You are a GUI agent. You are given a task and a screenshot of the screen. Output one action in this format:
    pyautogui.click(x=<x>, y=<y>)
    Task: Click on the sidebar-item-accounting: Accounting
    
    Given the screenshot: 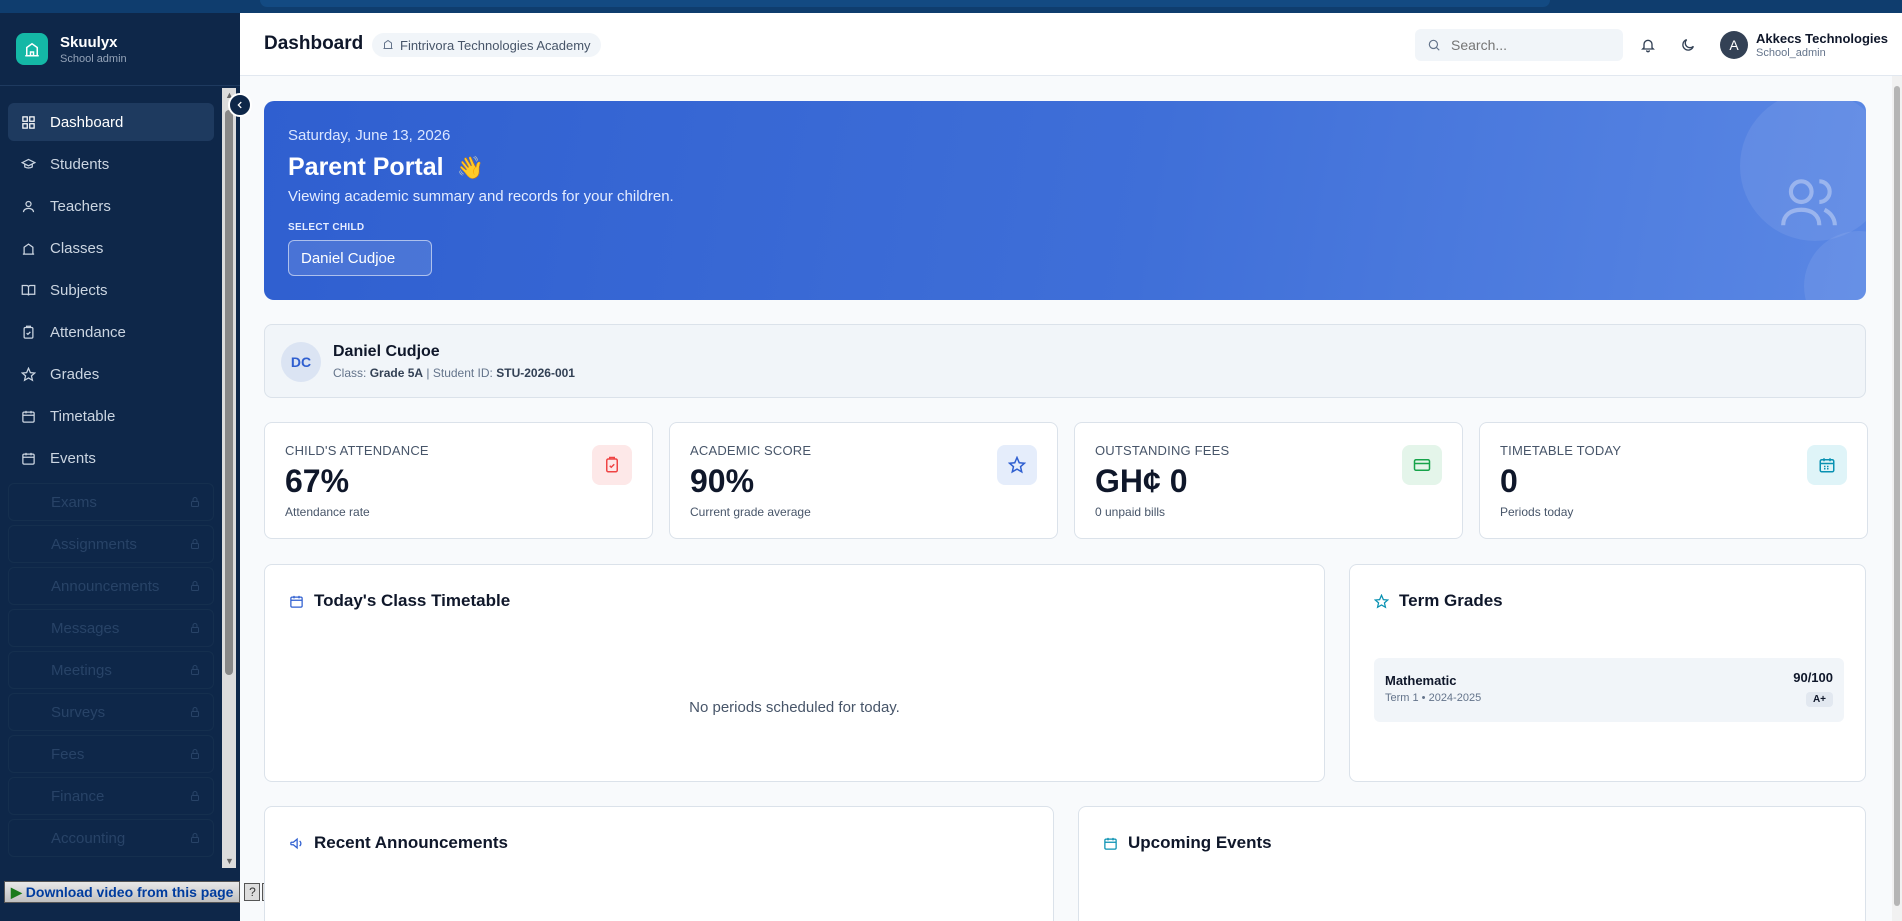 What is the action you would take?
    pyautogui.click(x=111, y=838)
    